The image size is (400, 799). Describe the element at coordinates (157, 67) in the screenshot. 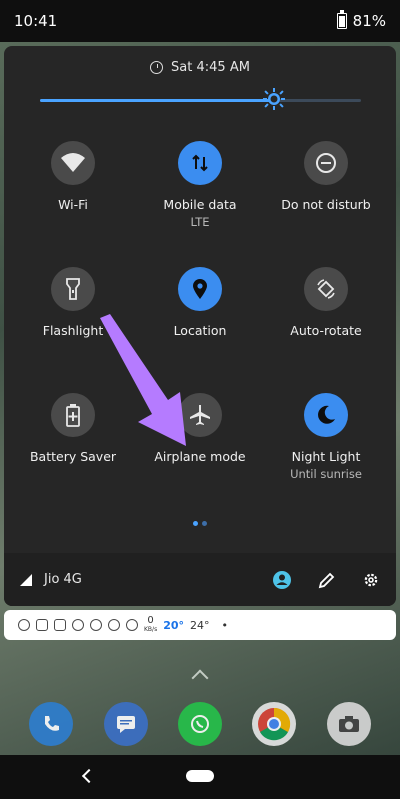

I see `alarm-icon` at that location.